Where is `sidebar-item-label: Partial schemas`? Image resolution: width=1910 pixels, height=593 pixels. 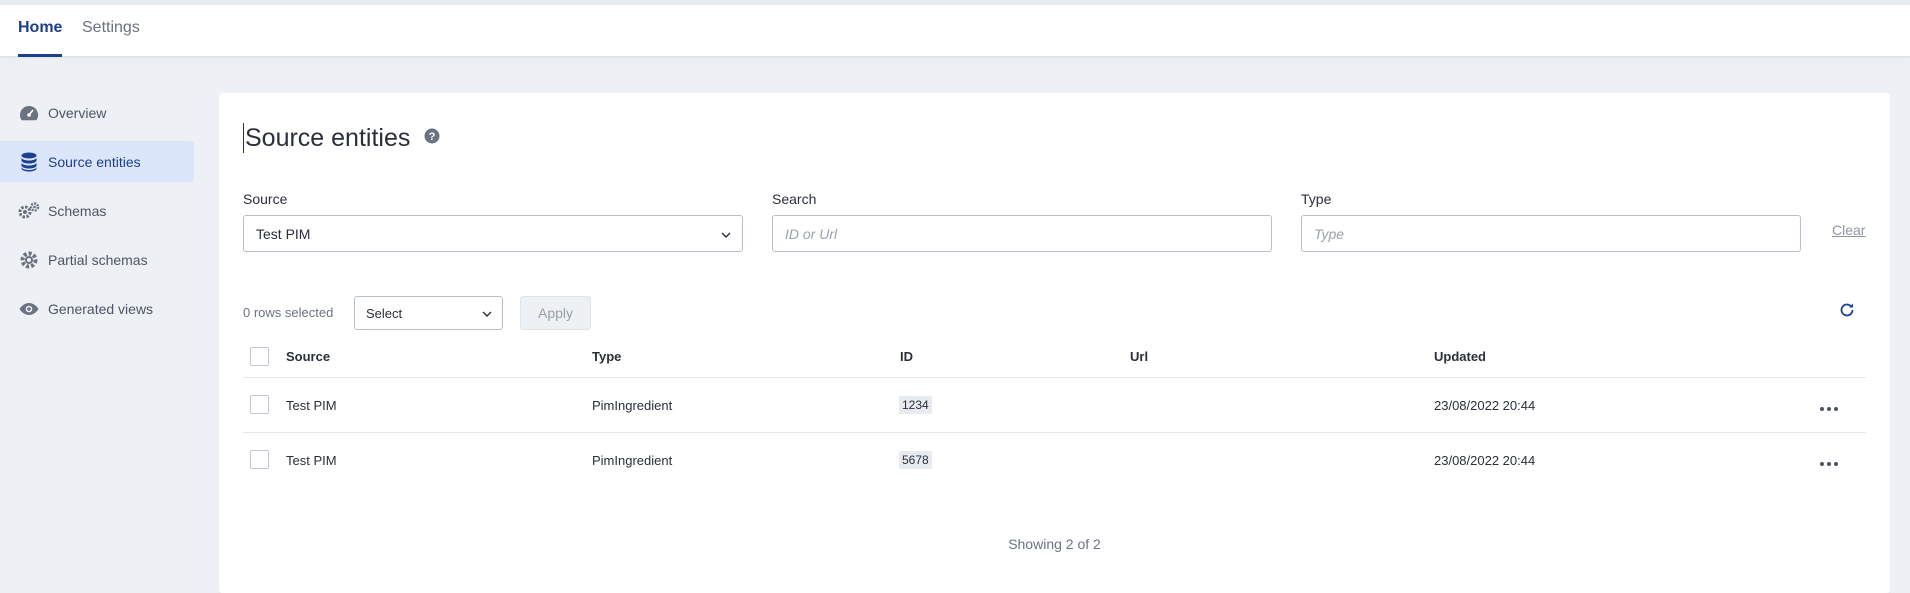 sidebar-item-label: Partial schemas is located at coordinates (98, 259).